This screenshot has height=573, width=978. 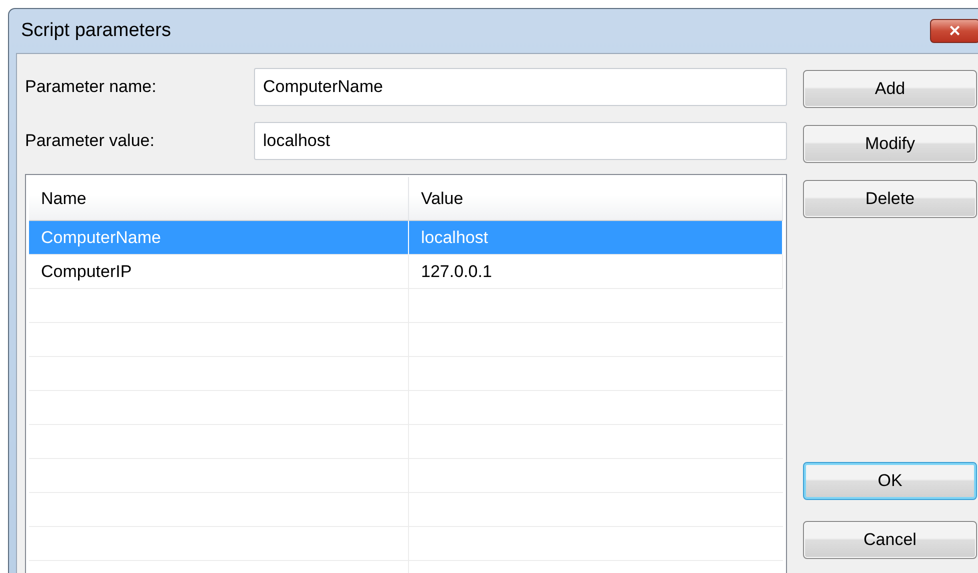 What do you see at coordinates (890, 540) in the screenshot?
I see `cancel-button: Cancel` at bounding box center [890, 540].